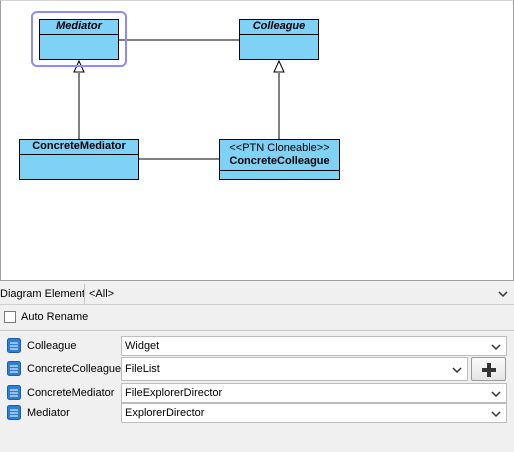  I want to click on property-label: ConcreteColleague, so click(74, 369).